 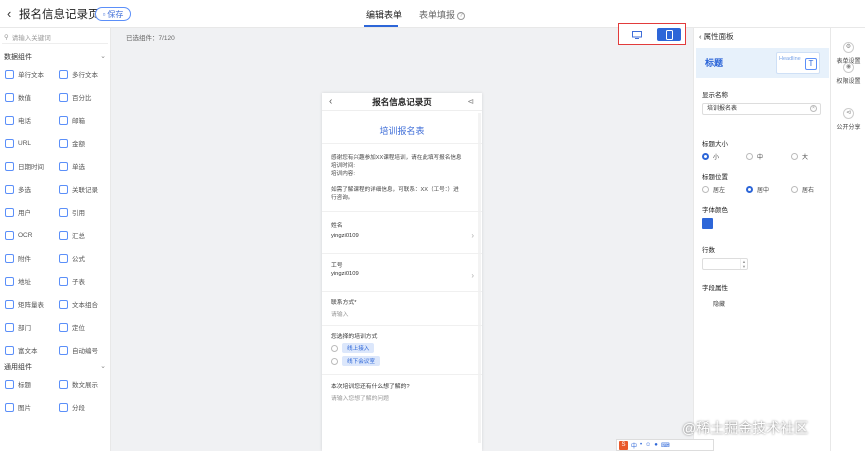 I want to click on phone-icon, so click(x=669, y=34).